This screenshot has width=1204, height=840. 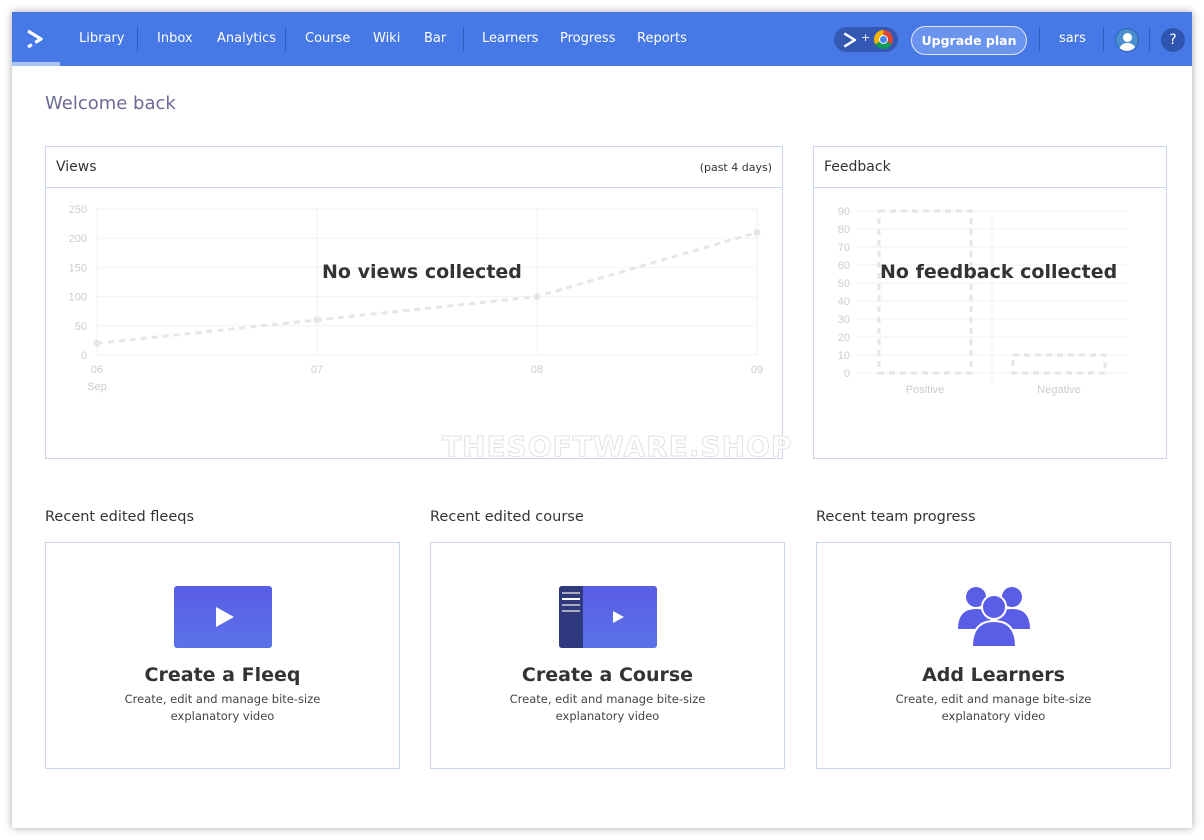 I want to click on video-play-icon, so click(x=223, y=617).